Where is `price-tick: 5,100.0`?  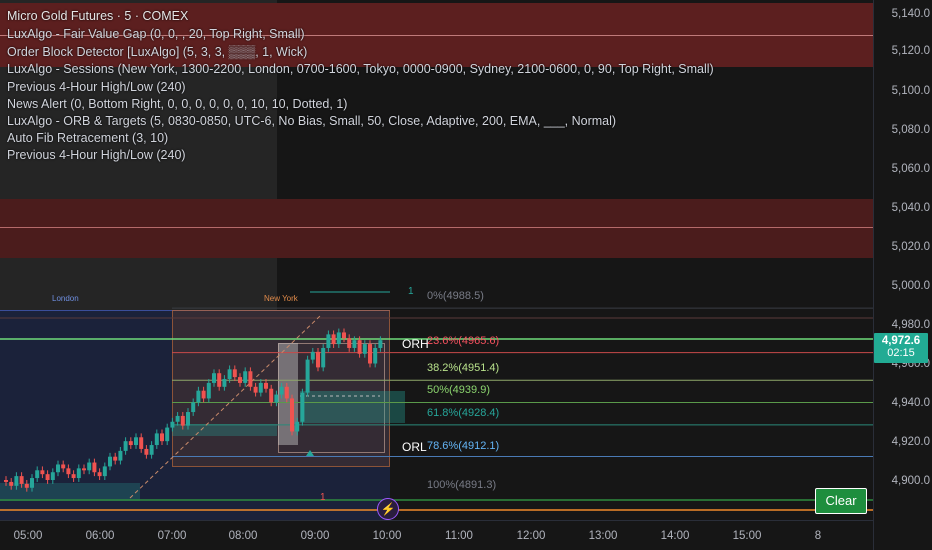 price-tick: 5,100.0 is located at coordinates (910, 91).